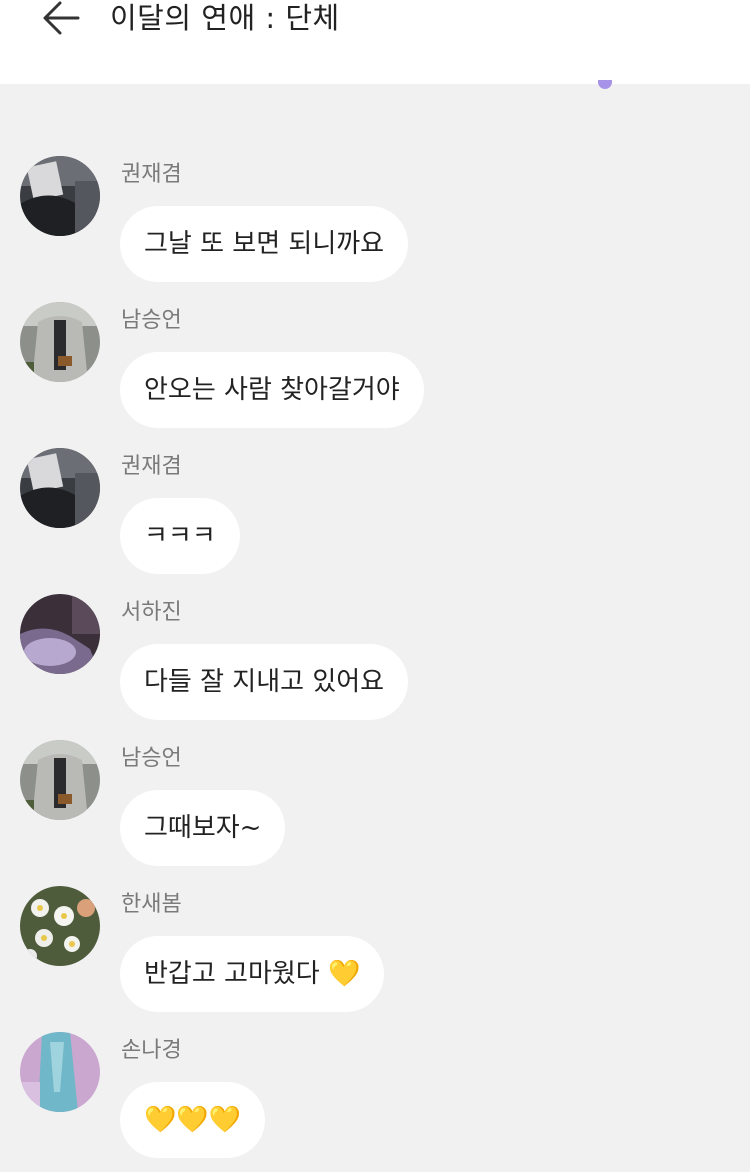 Image resolution: width=750 pixels, height=1172 pixels. I want to click on sender-name: 한새봄, so click(151, 904).